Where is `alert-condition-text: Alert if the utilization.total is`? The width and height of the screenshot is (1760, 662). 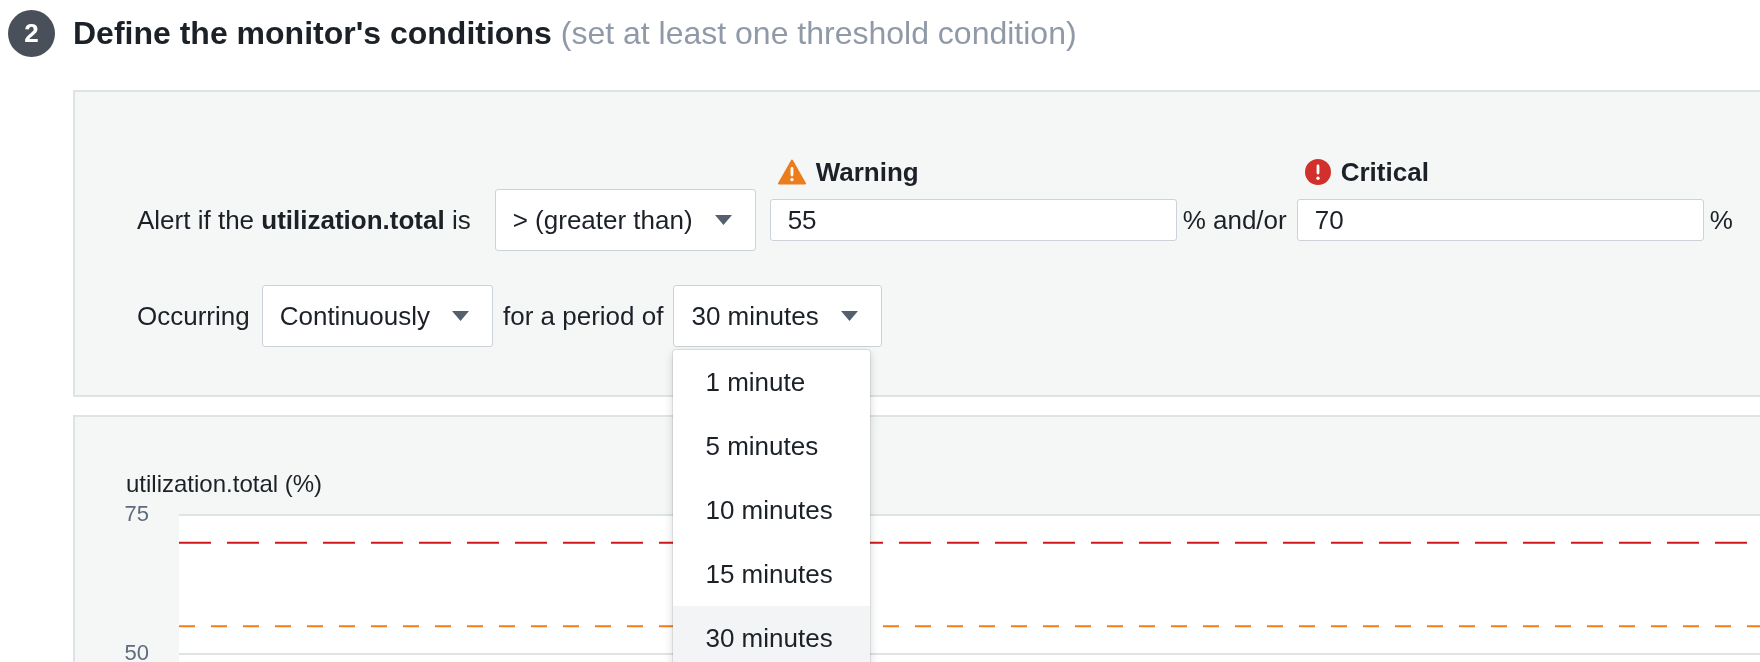 alert-condition-text: Alert if the utilization.total is is located at coordinates (304, 220).